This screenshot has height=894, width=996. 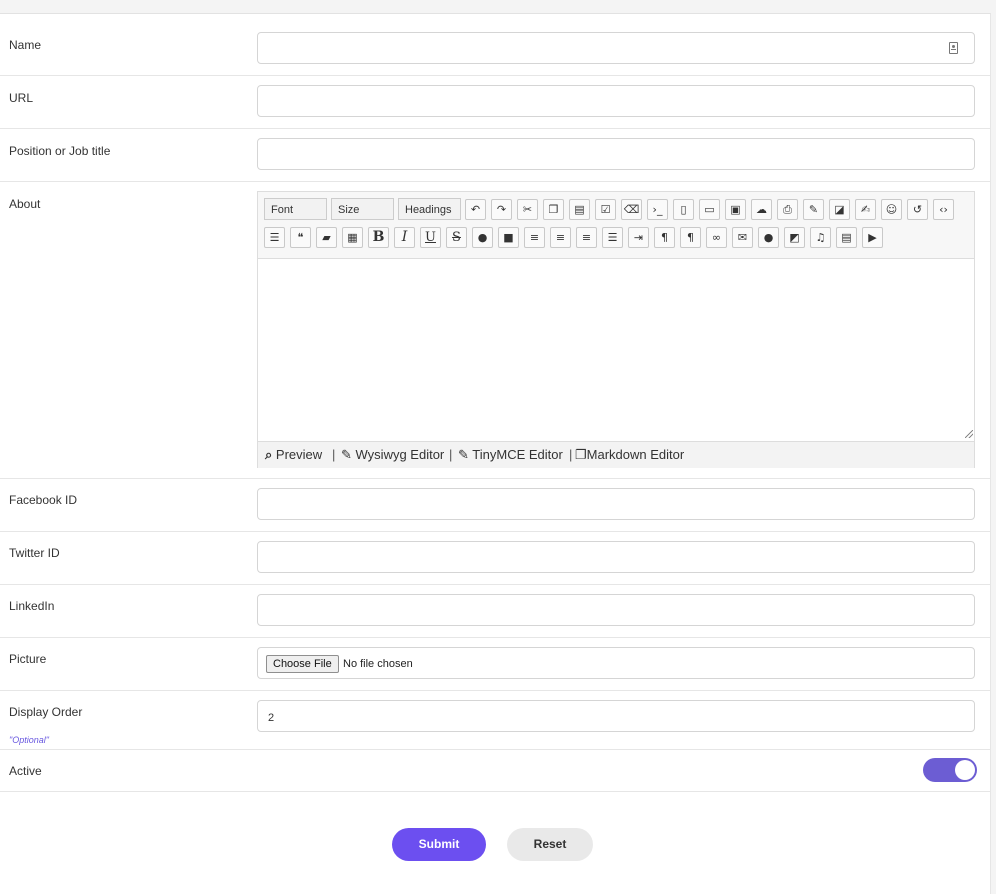 I want to click on align-right-icon: ≡, so click(x=534, y=237).